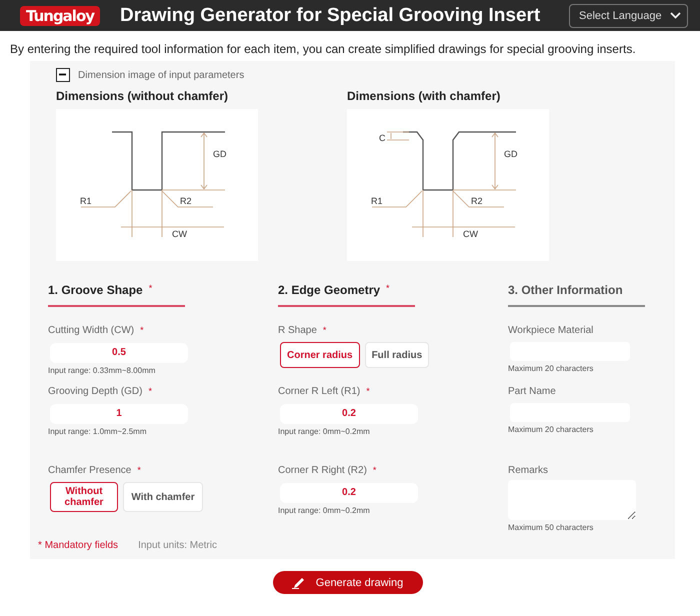  I want to click on field-label: Chamfer Presence, so click(90, 470).